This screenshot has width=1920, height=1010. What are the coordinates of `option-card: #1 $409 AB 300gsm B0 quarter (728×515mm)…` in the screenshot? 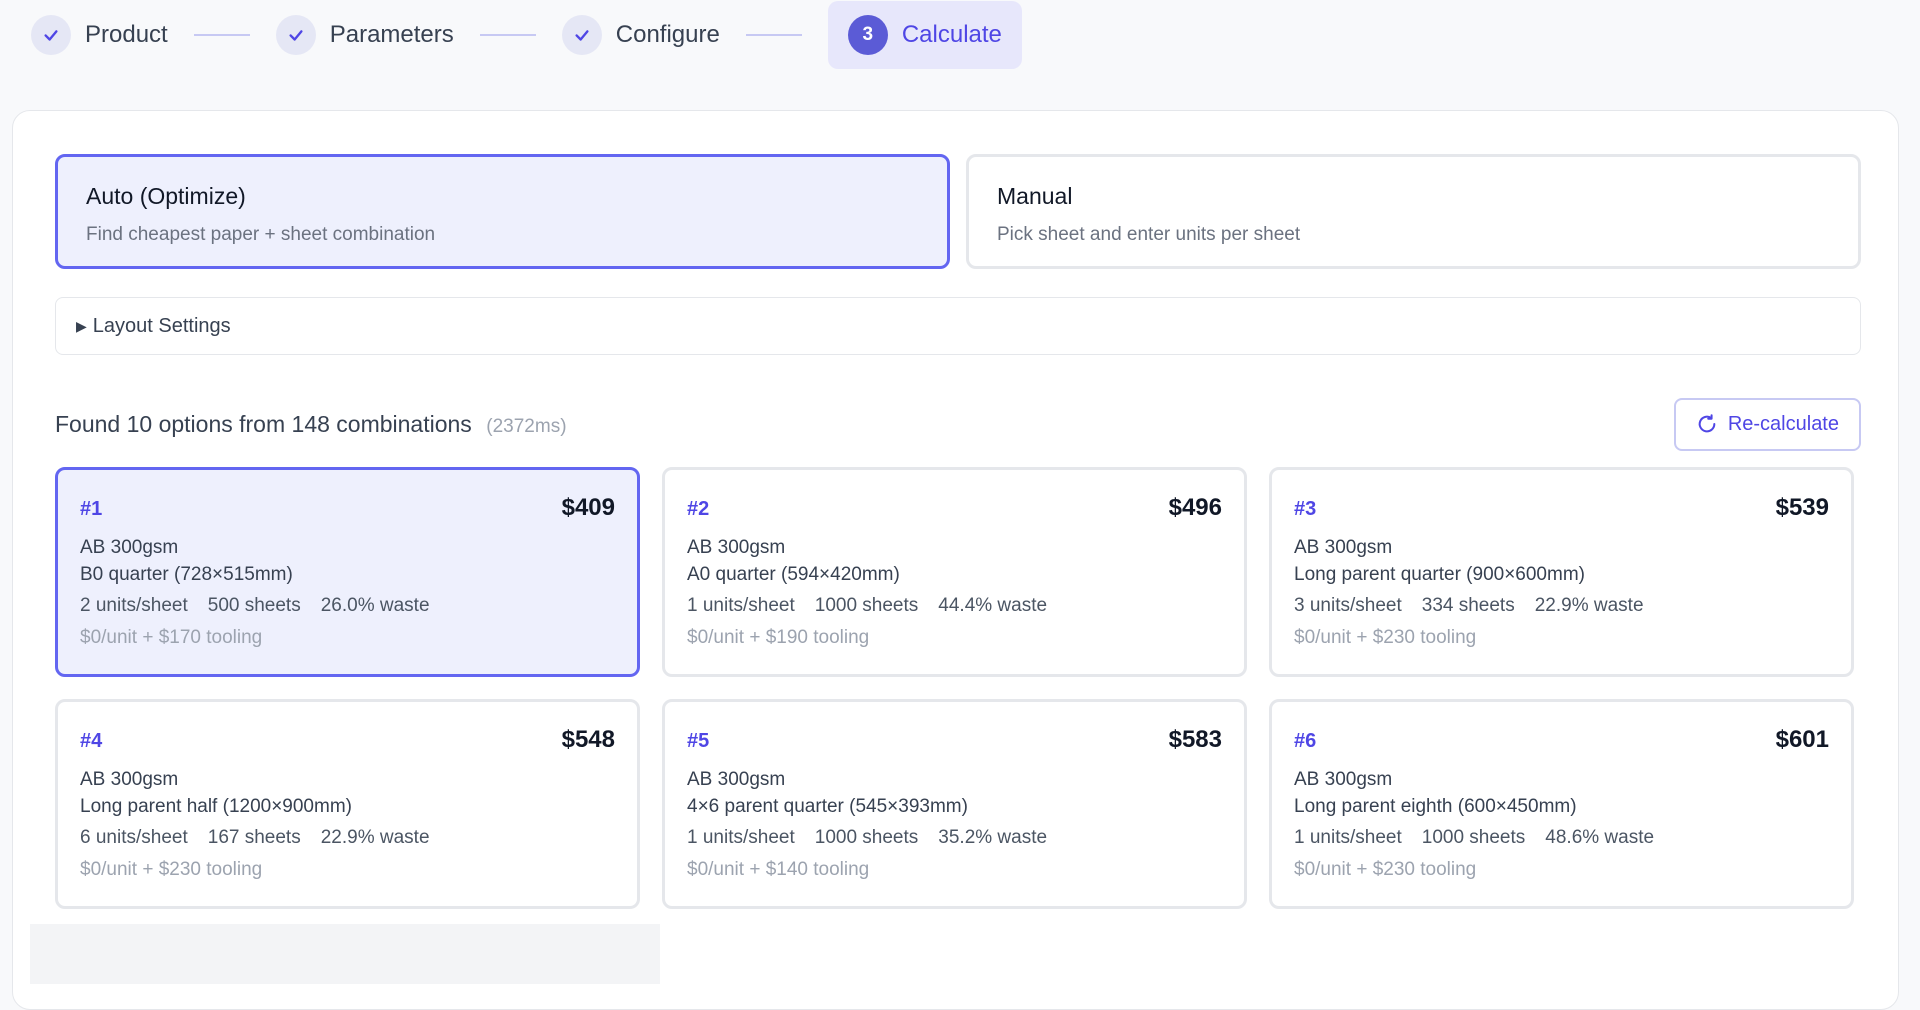 It's located at (347, 572).